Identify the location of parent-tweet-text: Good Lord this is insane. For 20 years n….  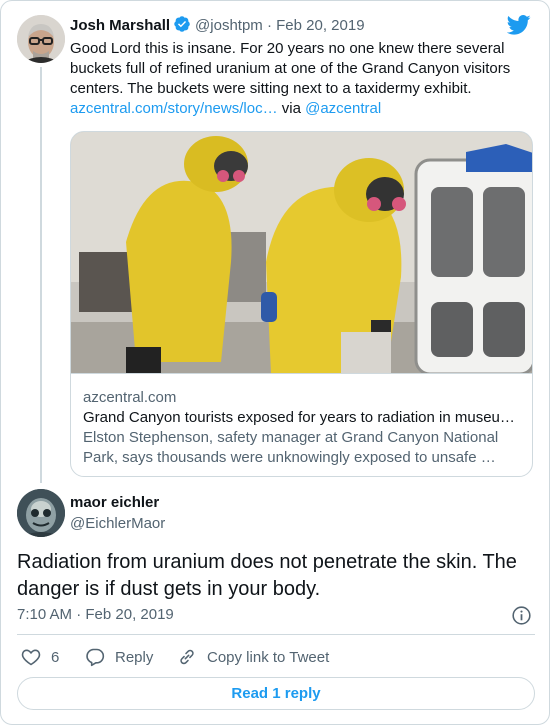
(297, 79).